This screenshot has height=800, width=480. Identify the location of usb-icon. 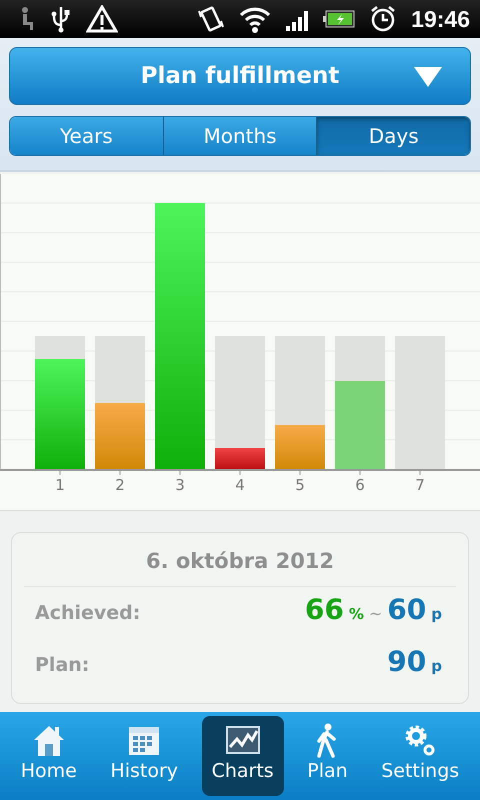
(61, 19).